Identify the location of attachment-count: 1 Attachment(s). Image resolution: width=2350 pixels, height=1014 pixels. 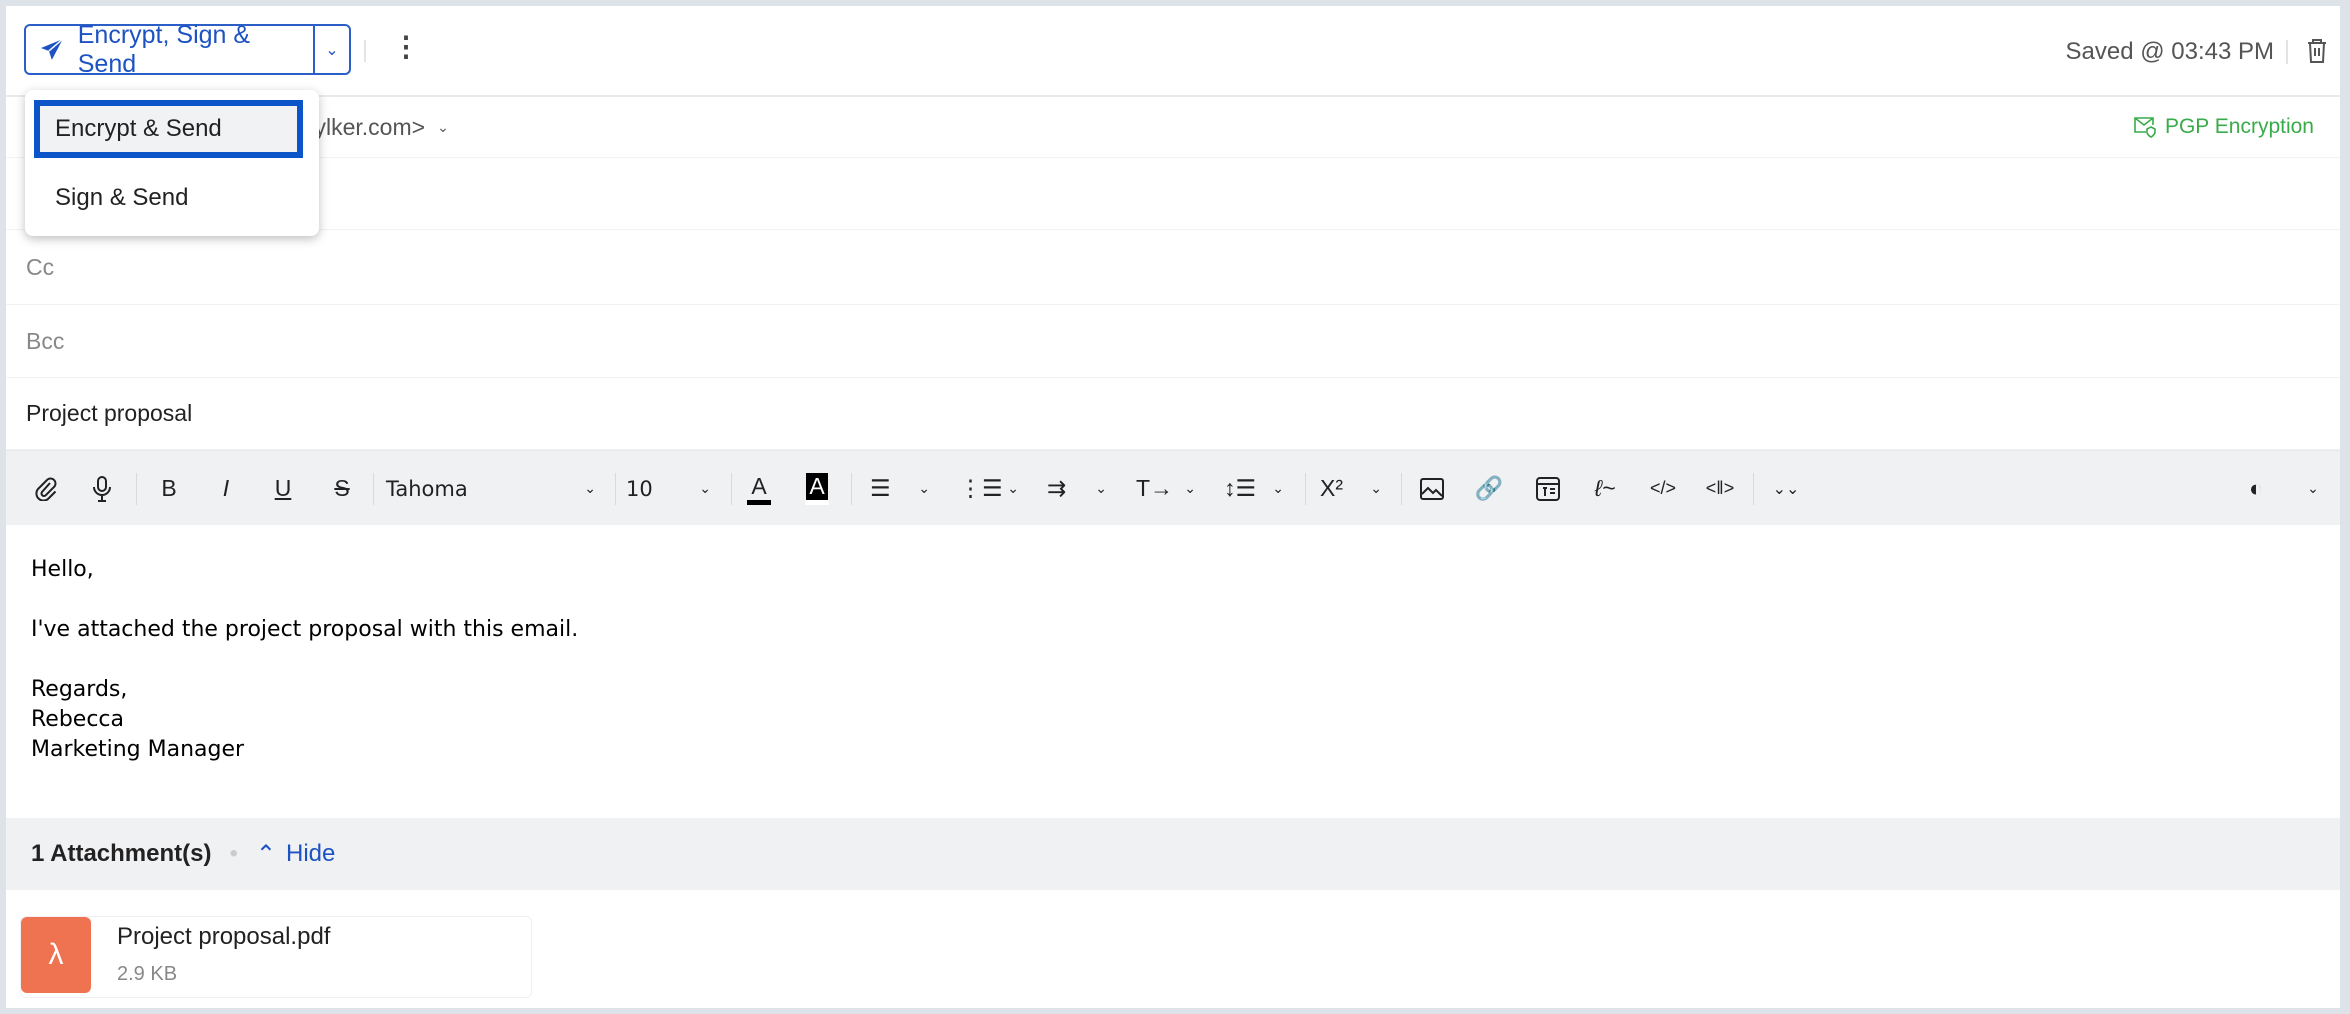
(121, 853).